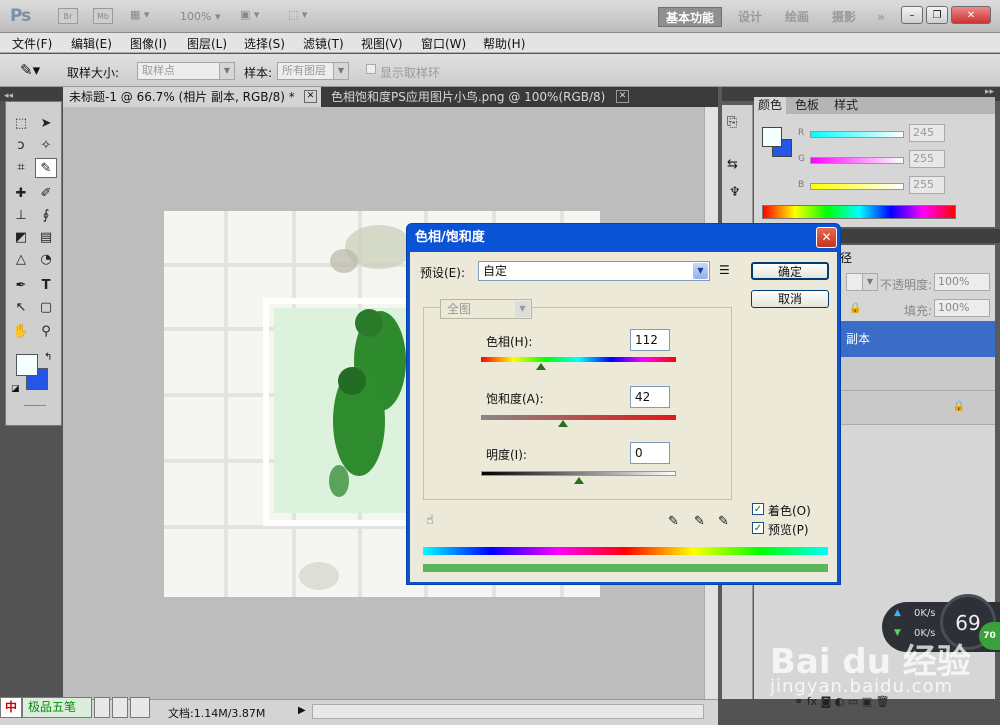  I want to click on colorize-checkbox: ✓, so click(758, 509).